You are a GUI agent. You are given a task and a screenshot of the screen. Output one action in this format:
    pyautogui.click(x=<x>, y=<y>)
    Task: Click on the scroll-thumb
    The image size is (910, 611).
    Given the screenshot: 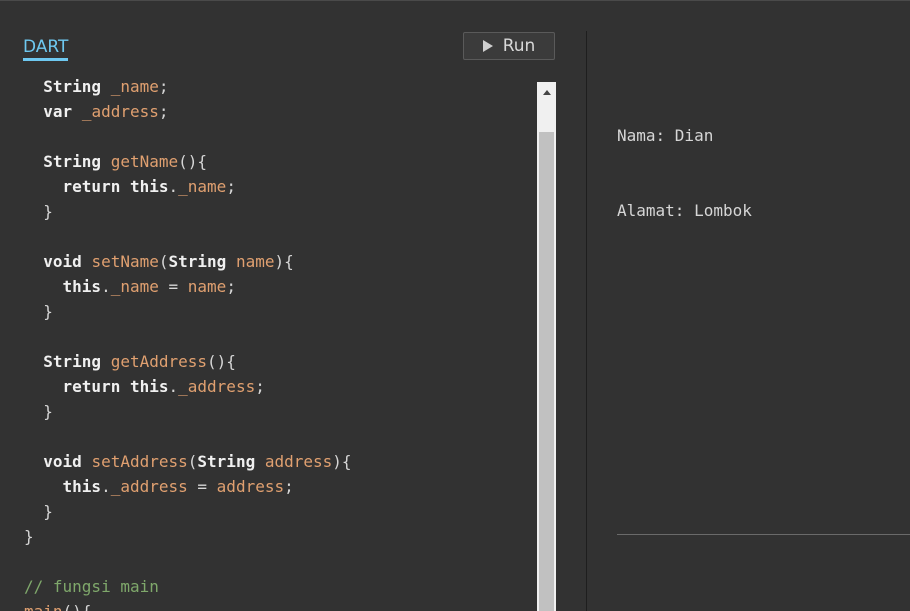 What is the action you would take?
    pyautogui.click(x=546, y=371)
    